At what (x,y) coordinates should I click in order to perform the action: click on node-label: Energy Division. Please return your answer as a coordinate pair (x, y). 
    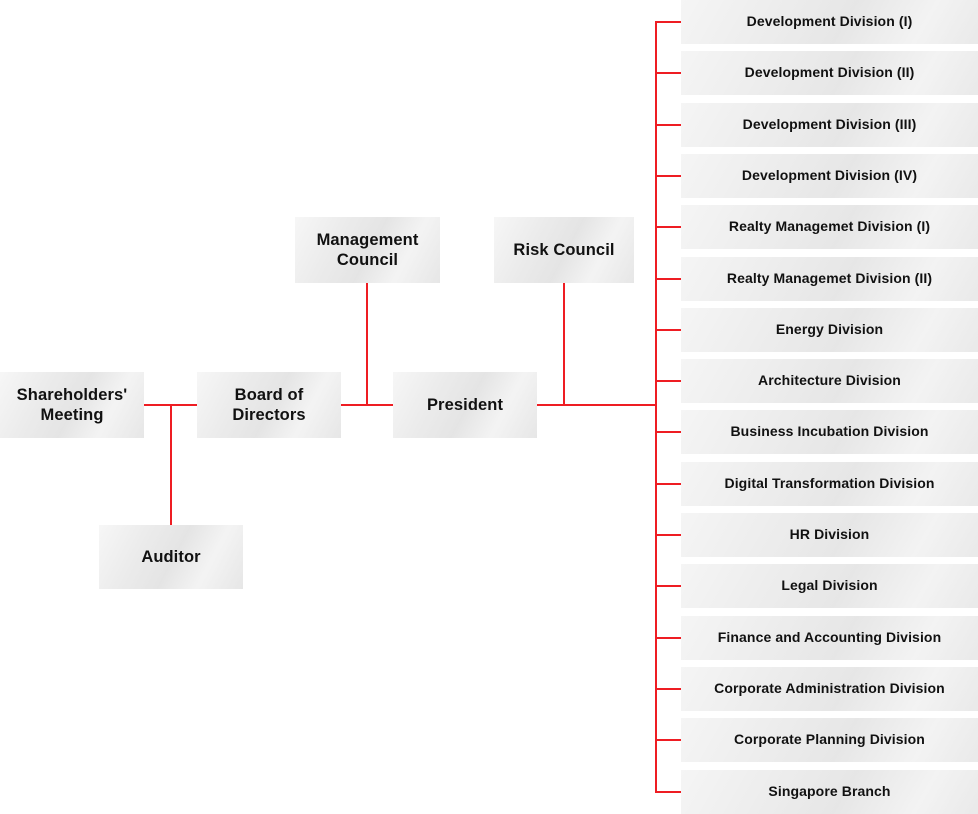
    Looking at the image, I should click on (829, 329).